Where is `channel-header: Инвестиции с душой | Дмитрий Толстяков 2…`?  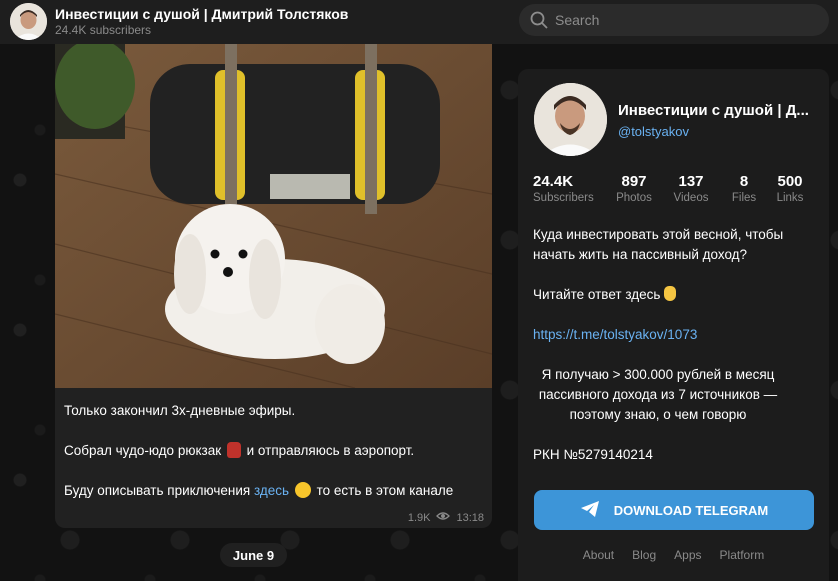
channel-header: Инвестиции с душой | Дмитрий Толстяков 2… is located at coordinates (419, 22).